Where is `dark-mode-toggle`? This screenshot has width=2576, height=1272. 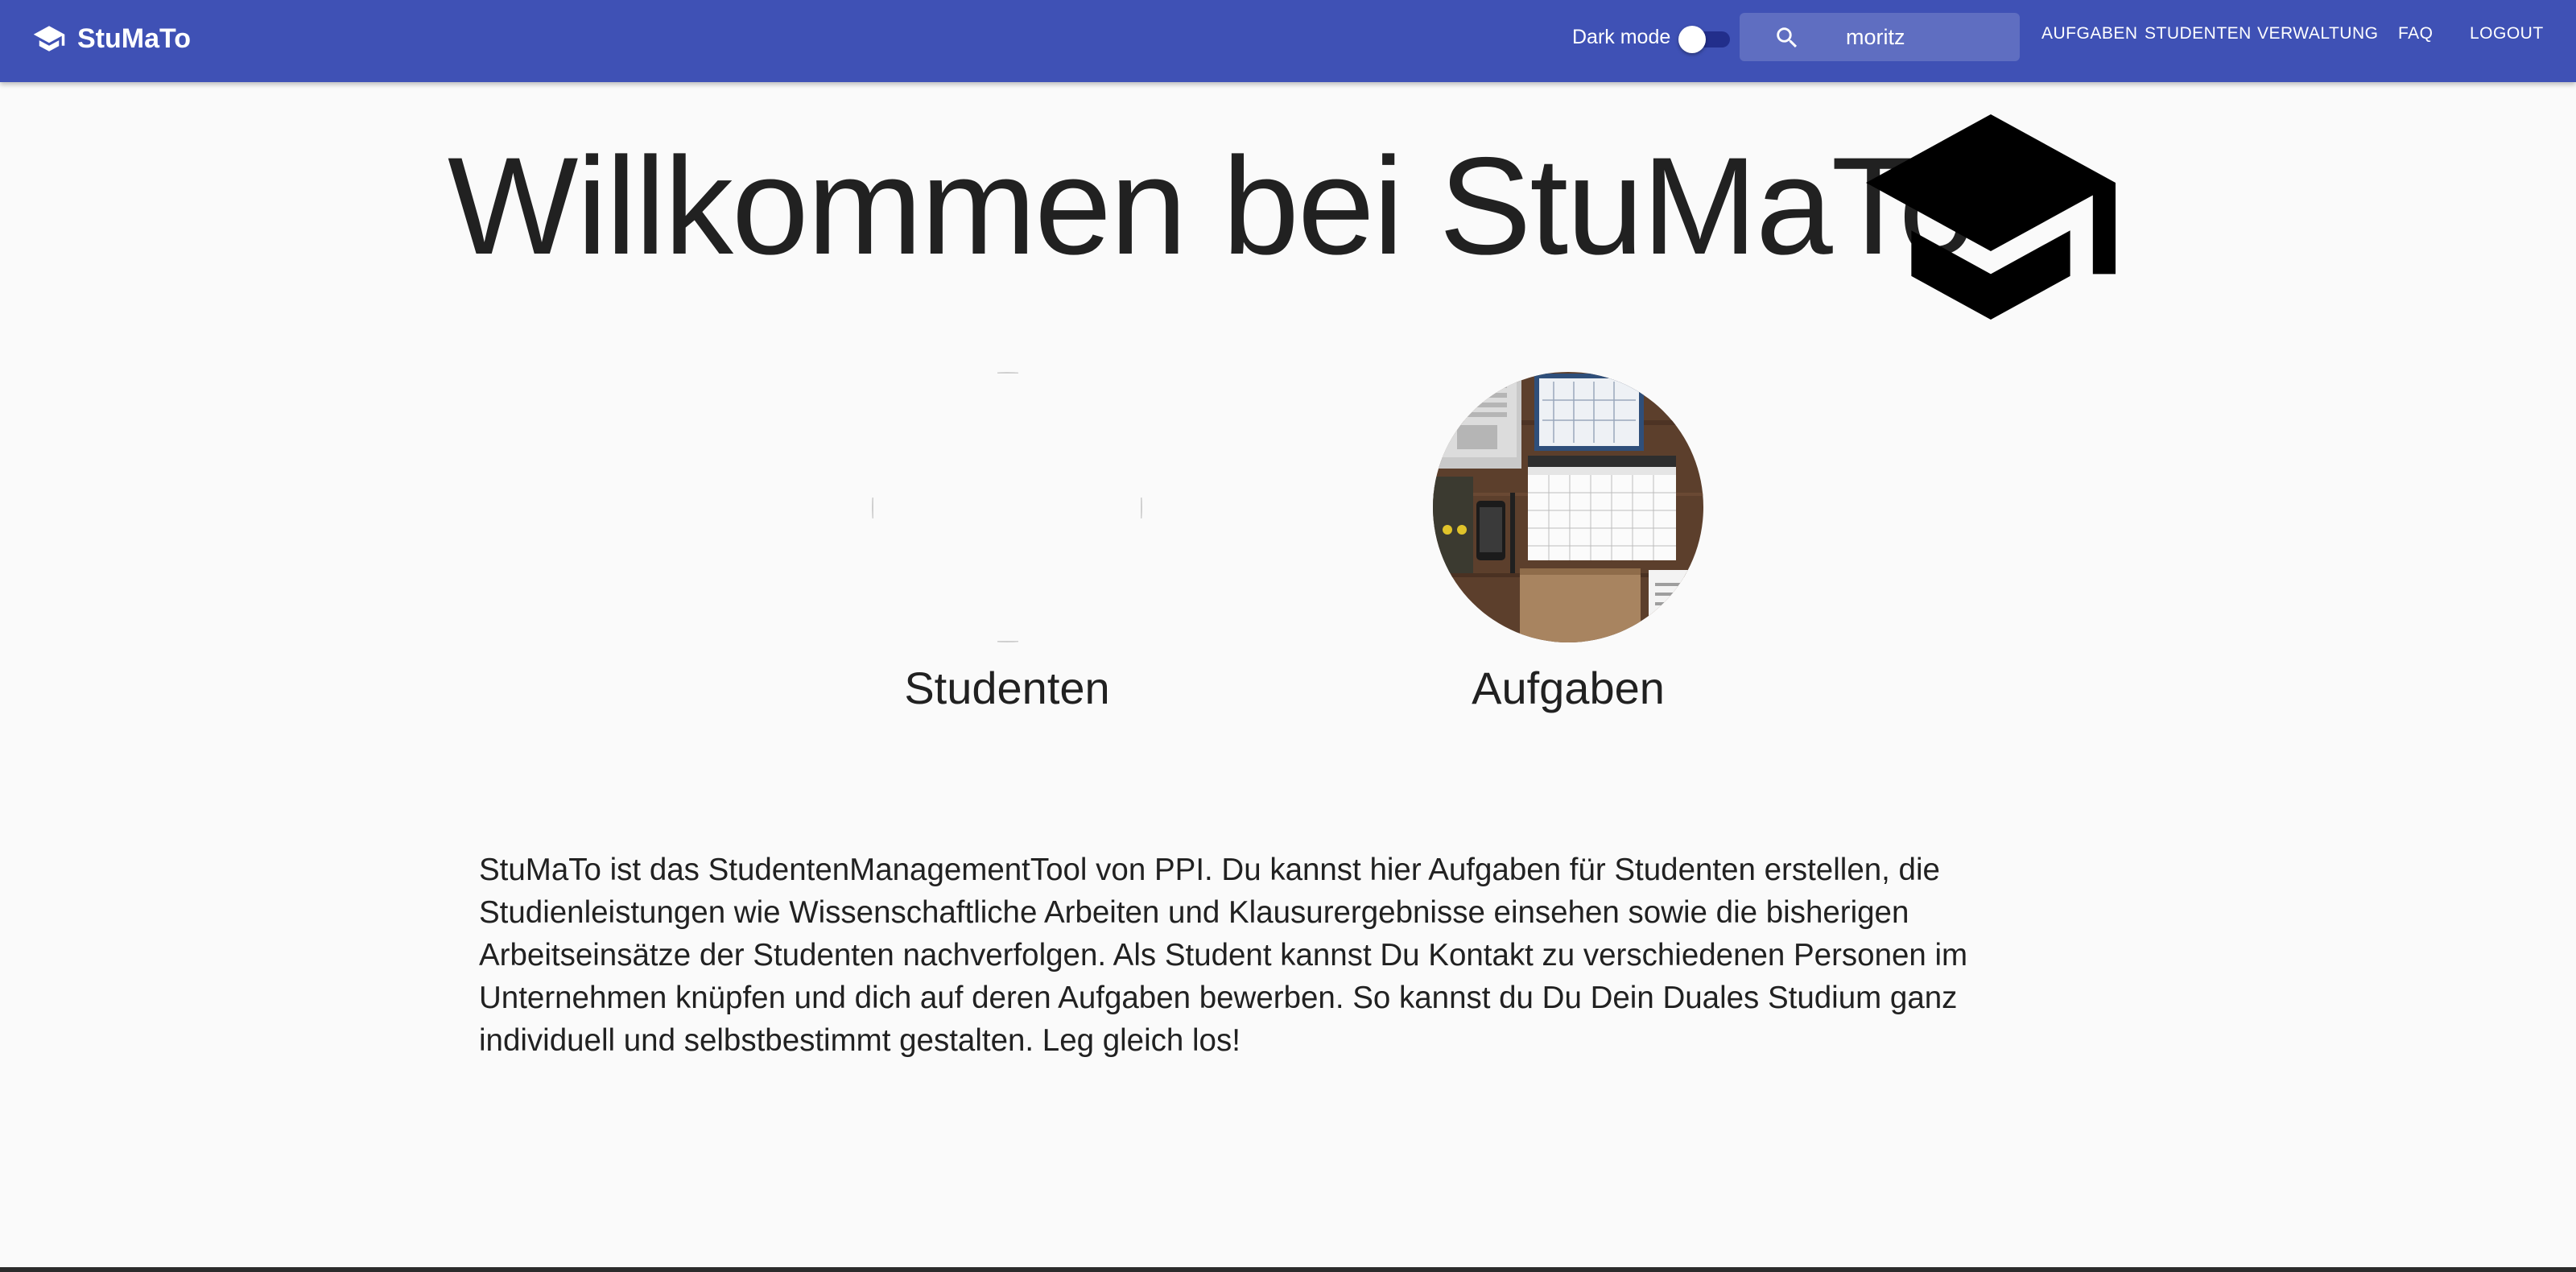 dark-mode-toggle is located at coordinates (1704, 38).